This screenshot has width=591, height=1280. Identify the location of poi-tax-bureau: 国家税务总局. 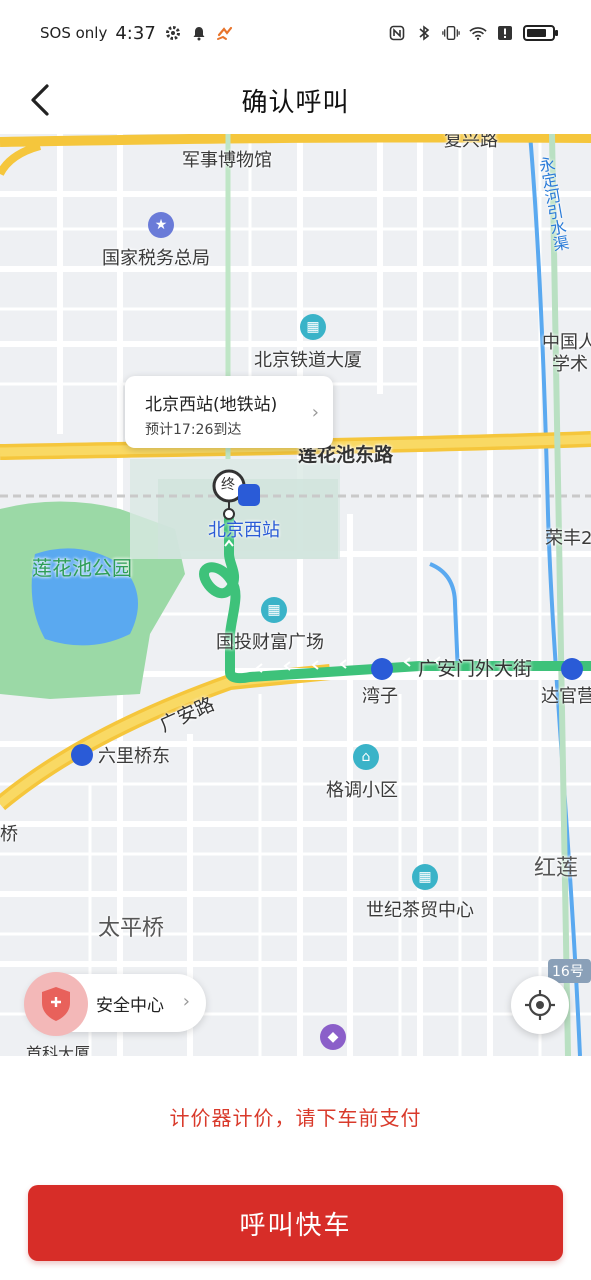
(156, 257).